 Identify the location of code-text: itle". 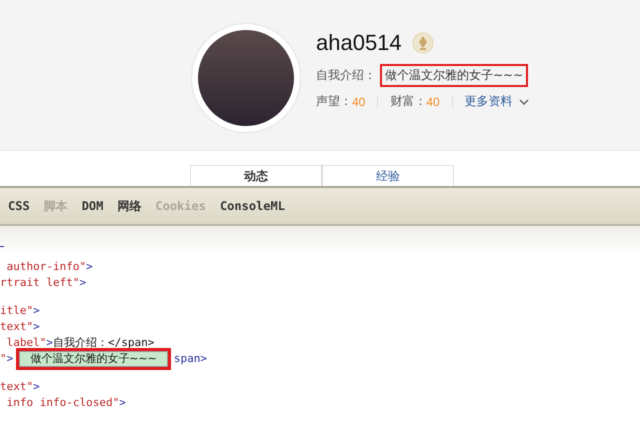
(17, 311).